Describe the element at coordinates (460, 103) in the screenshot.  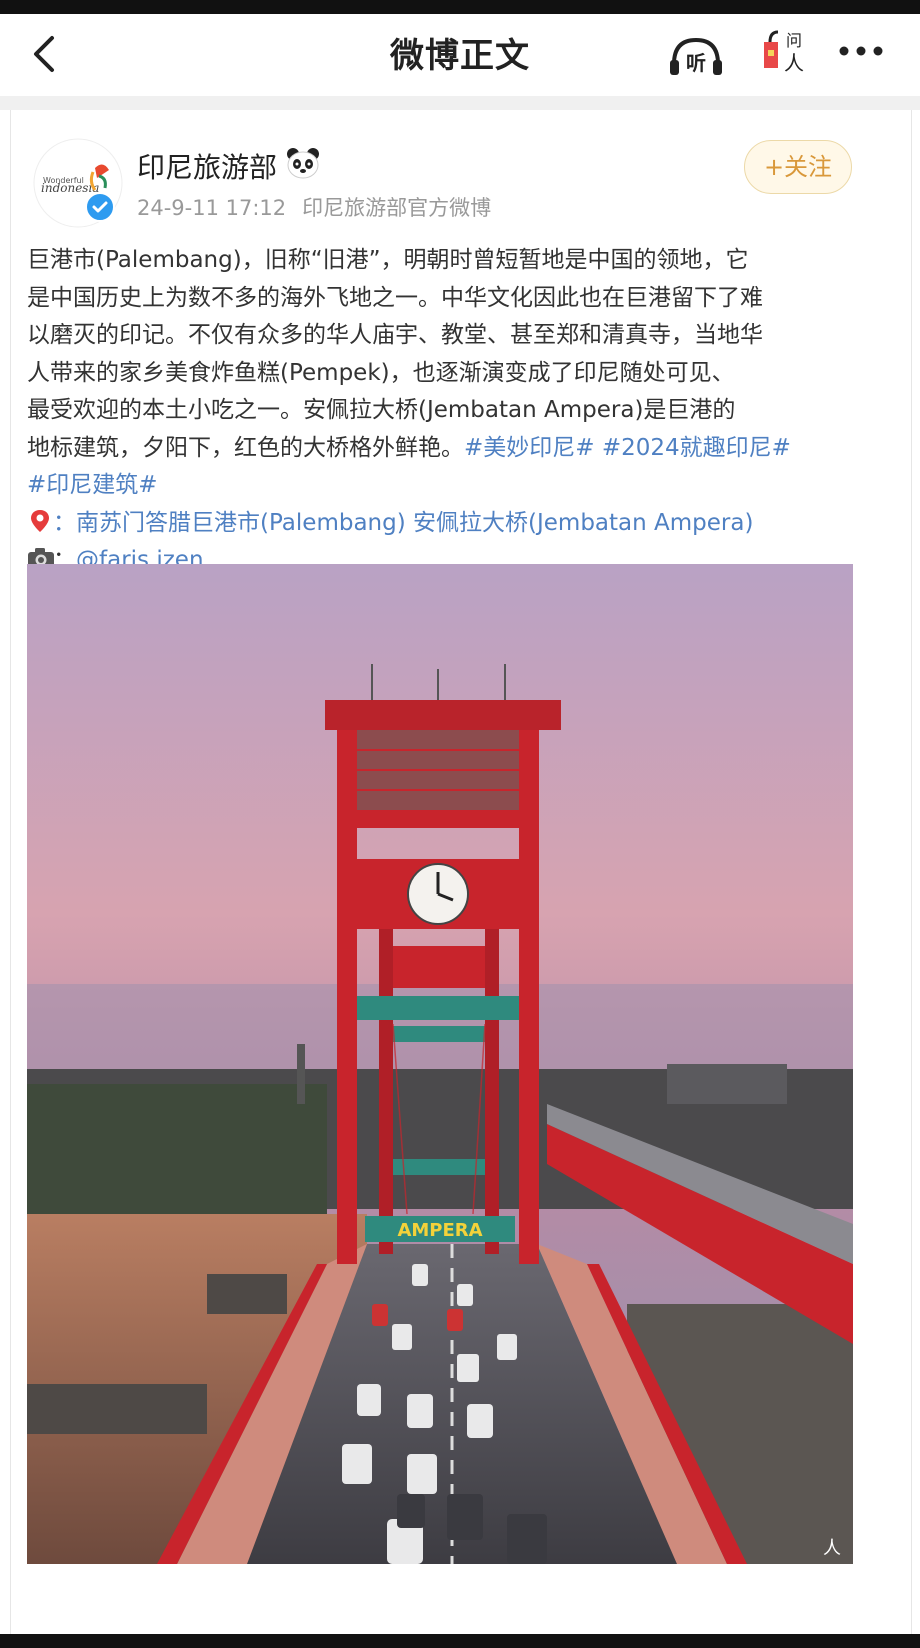
I see `divider` at that location.